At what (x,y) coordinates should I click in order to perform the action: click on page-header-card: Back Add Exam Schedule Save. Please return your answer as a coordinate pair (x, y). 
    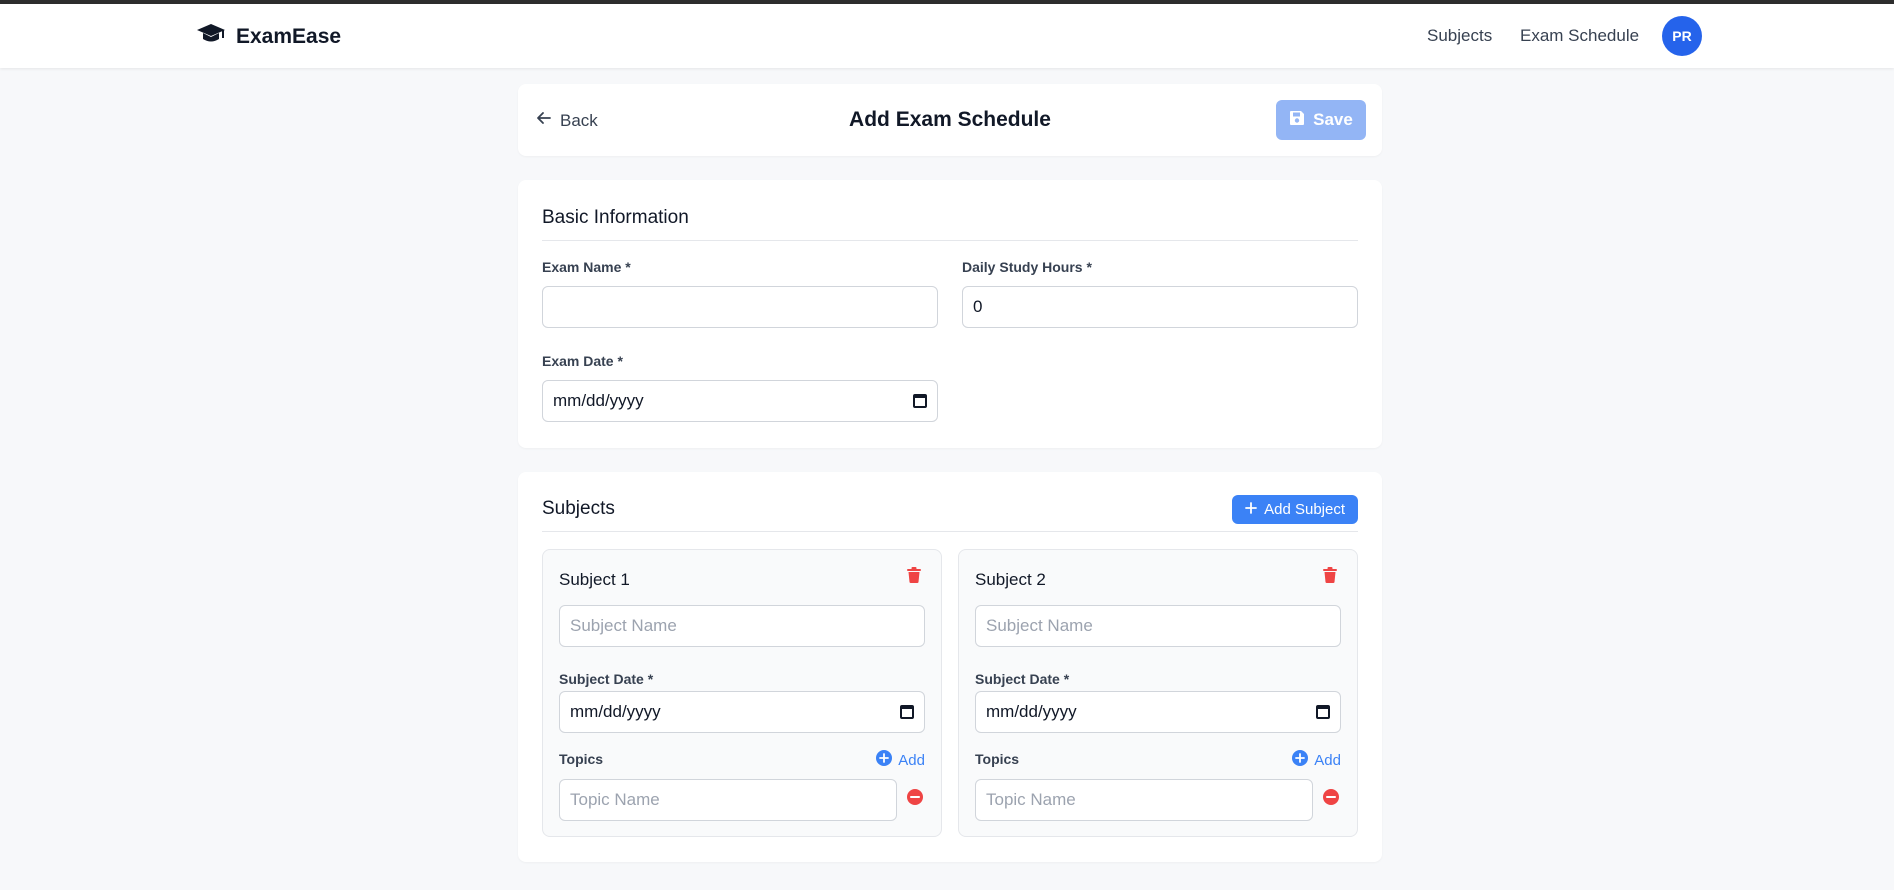
    Looking at the image, I should click on (950, 120).